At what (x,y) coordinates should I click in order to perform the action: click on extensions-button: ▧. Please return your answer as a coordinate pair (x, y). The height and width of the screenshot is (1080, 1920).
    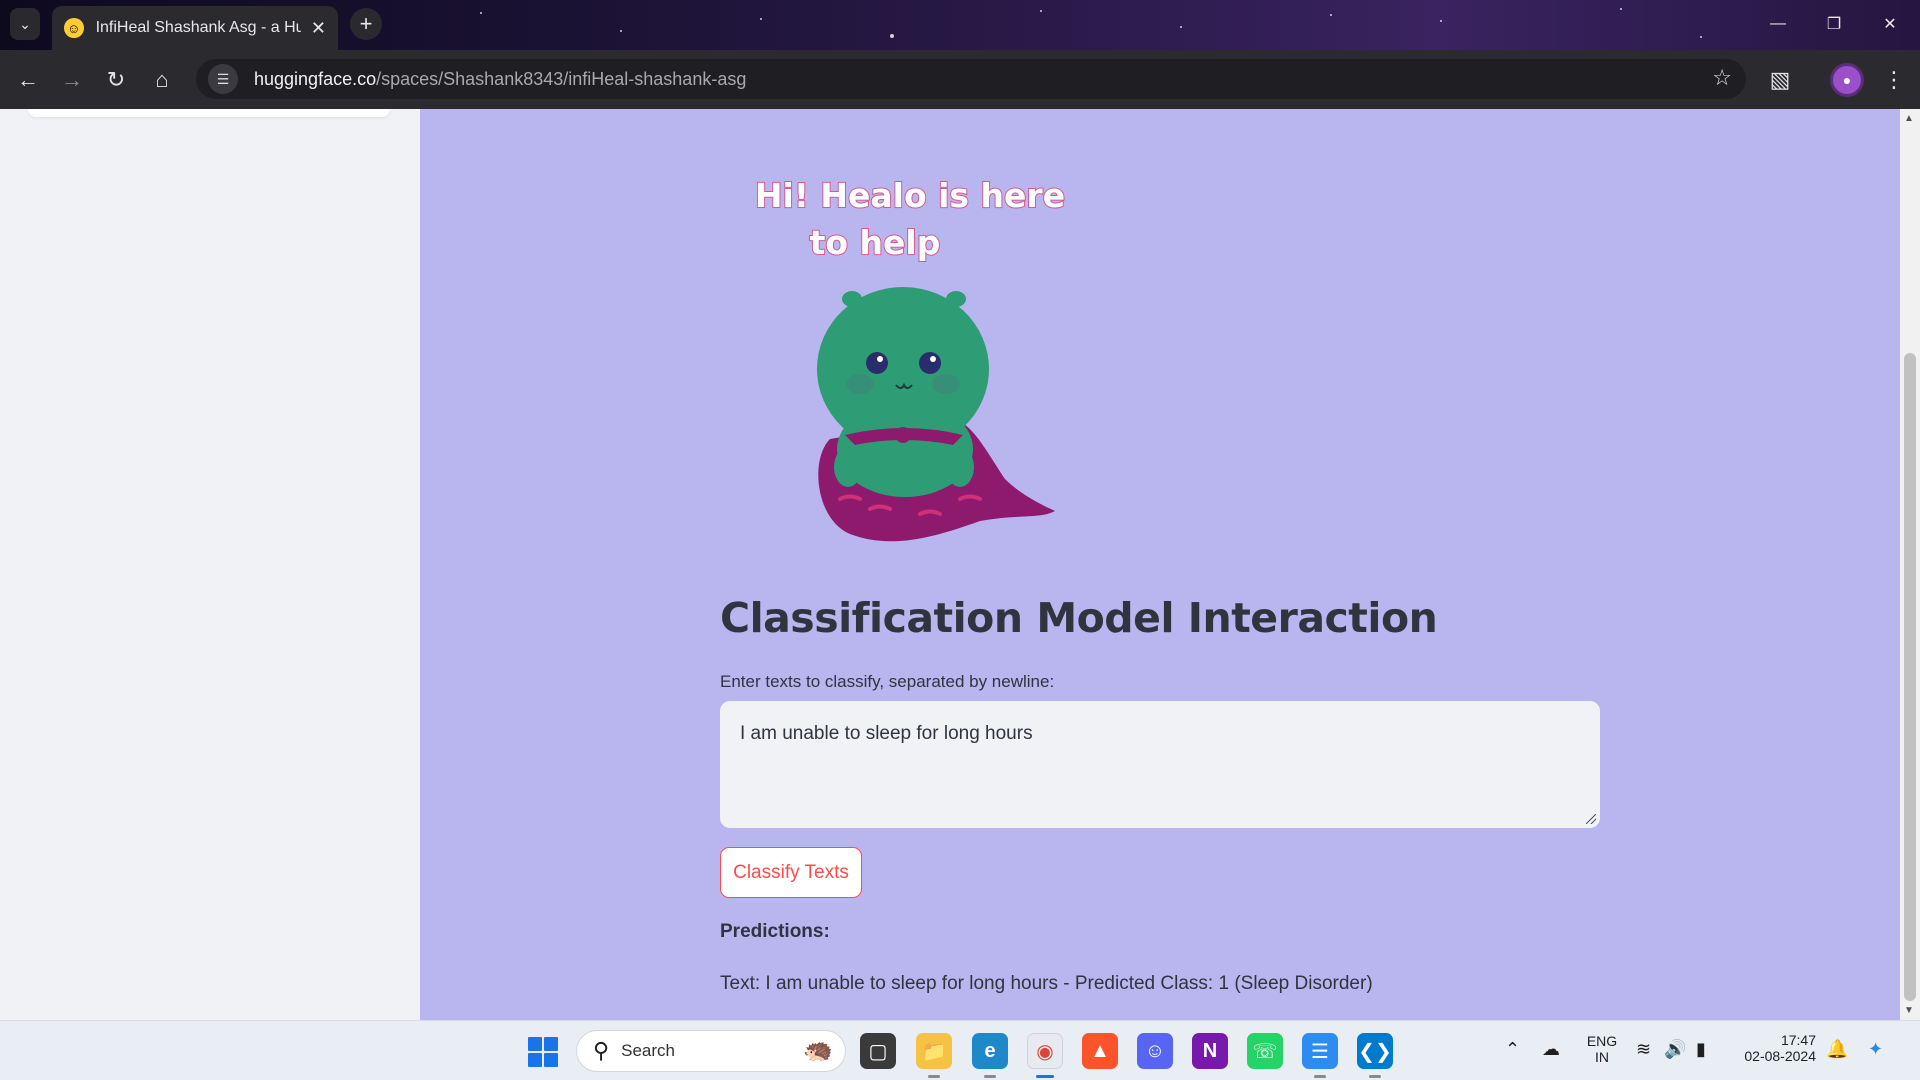
    Looking at the image, I should click on (1780, 80).